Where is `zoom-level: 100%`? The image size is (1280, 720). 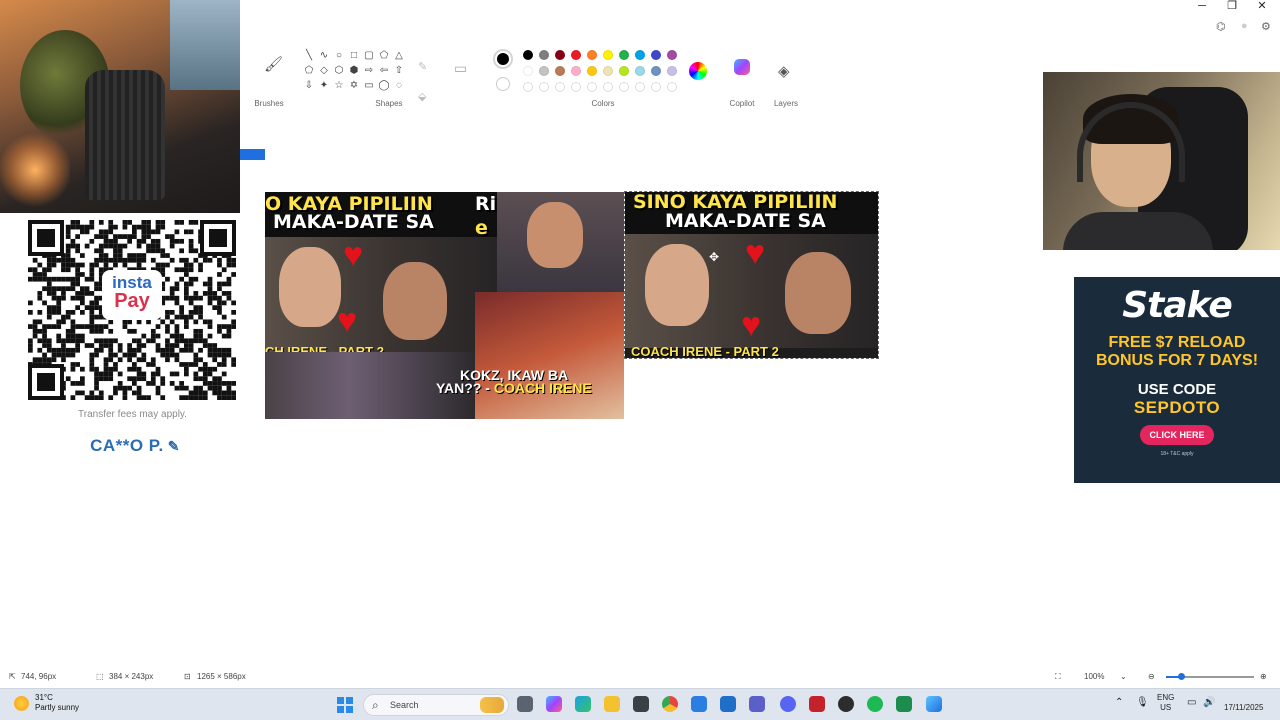 zoom-level: 100% is located at coordinates (1094, 676).